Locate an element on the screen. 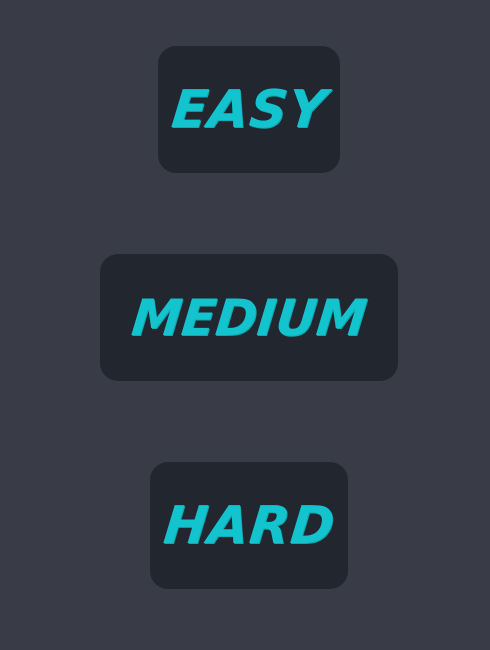  medium-button: MEDIUM is located at coordinates (249, 317).